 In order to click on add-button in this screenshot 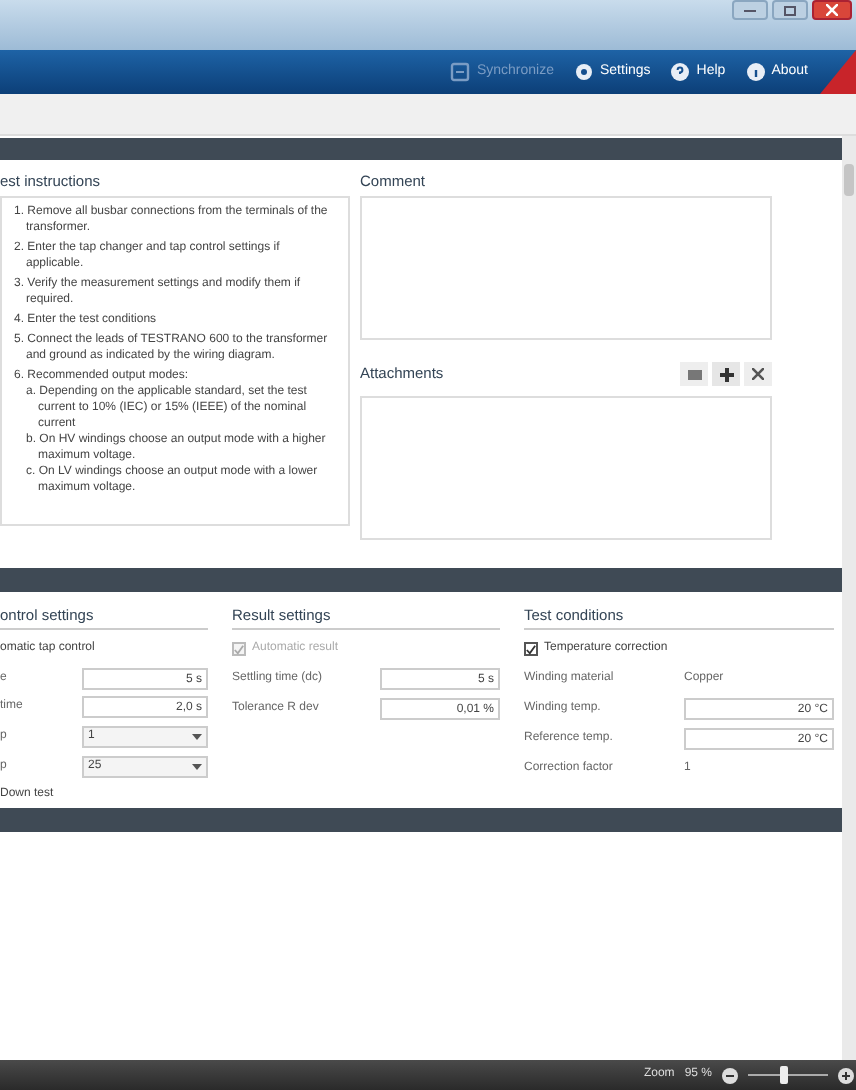, I will do `click(726, 374)`.